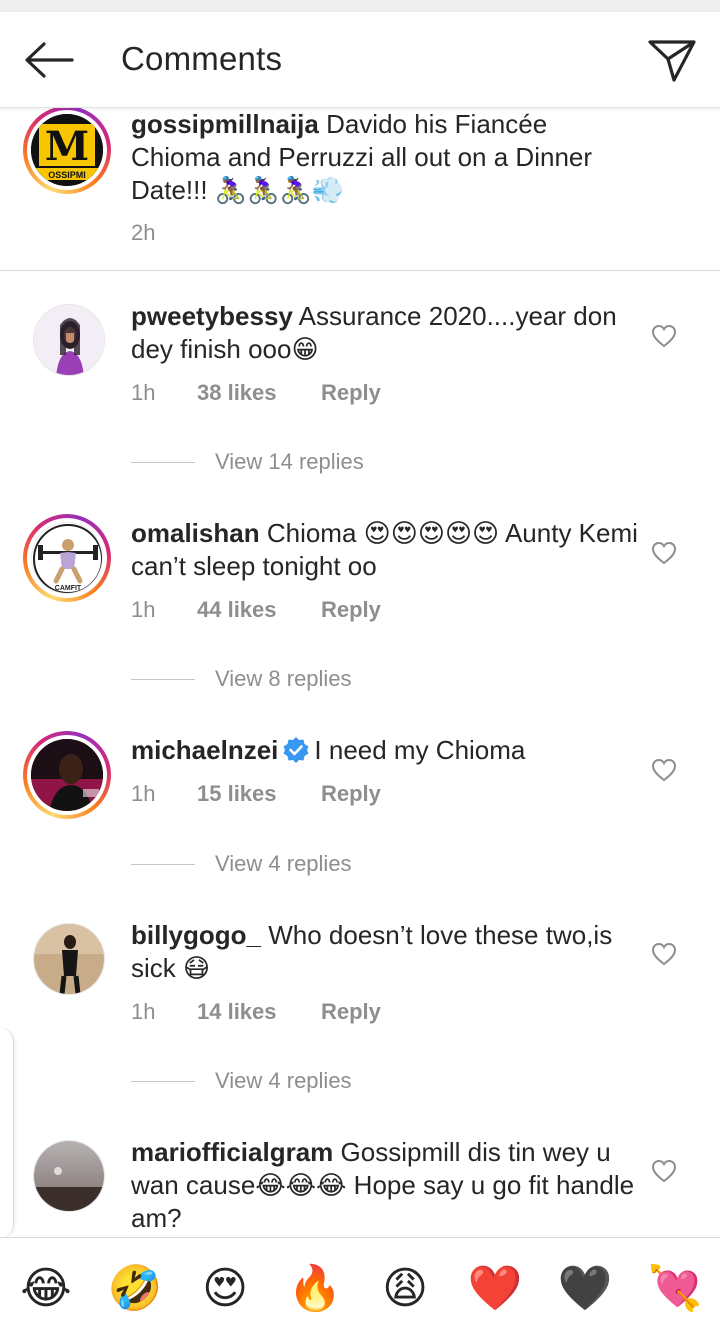  I want to click on comment-username: billygogo_, so click(196, 935).